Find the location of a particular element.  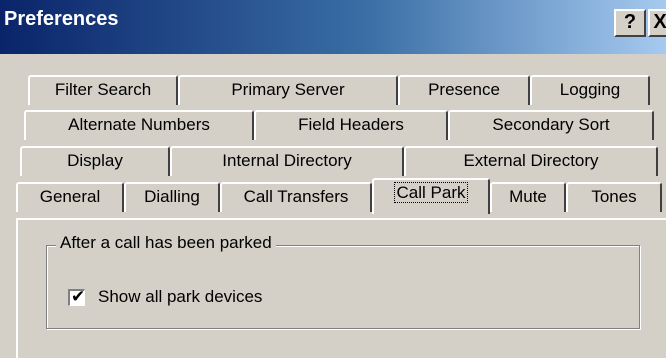

tab-call-transfers: Call Transfers is located at coordinates (296, 197).